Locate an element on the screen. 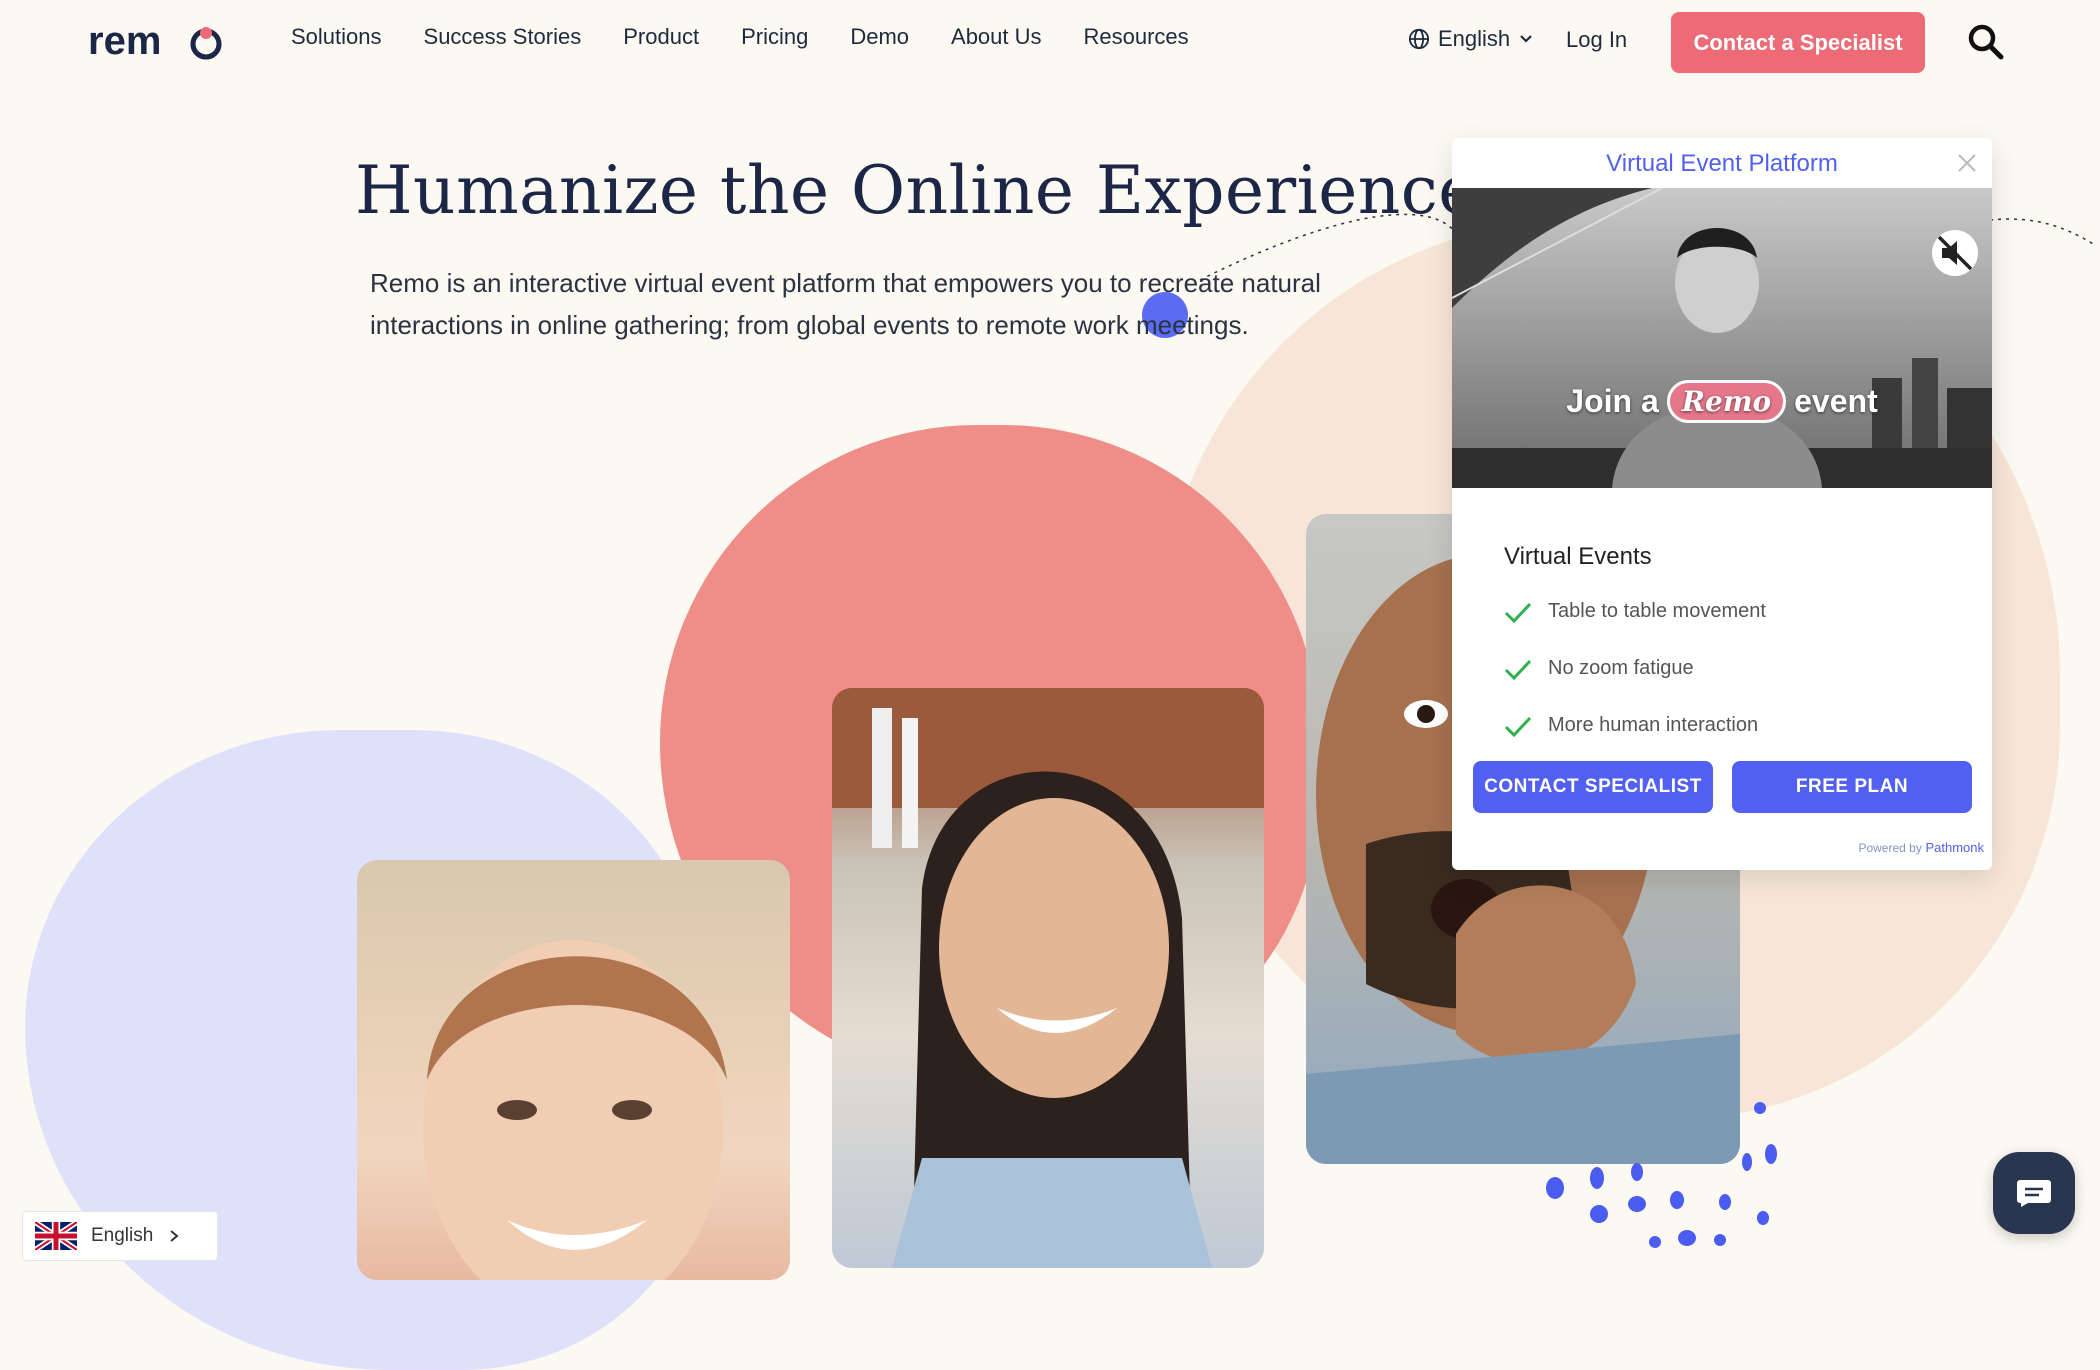 The image size is (2100, 1370). feature-label: No zoom fatigue is located at coordinates (1621, 668).